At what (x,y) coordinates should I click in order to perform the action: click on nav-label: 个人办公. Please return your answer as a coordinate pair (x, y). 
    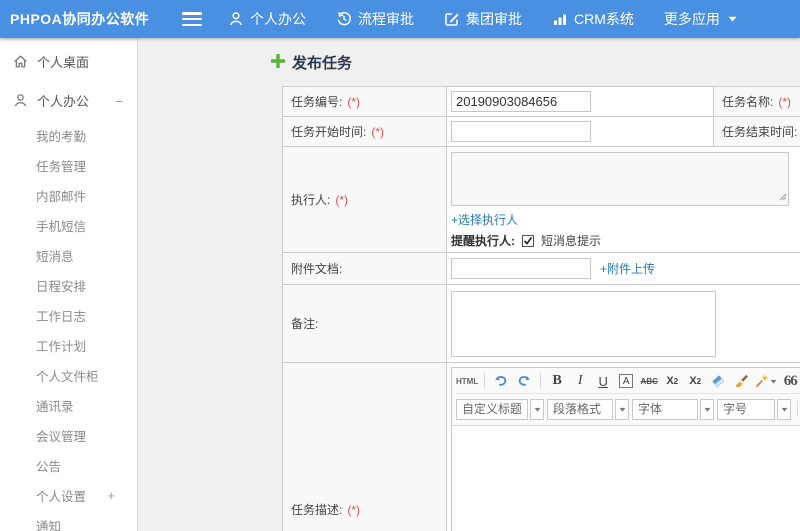
    Looking at the image, I should click on (278, 19).